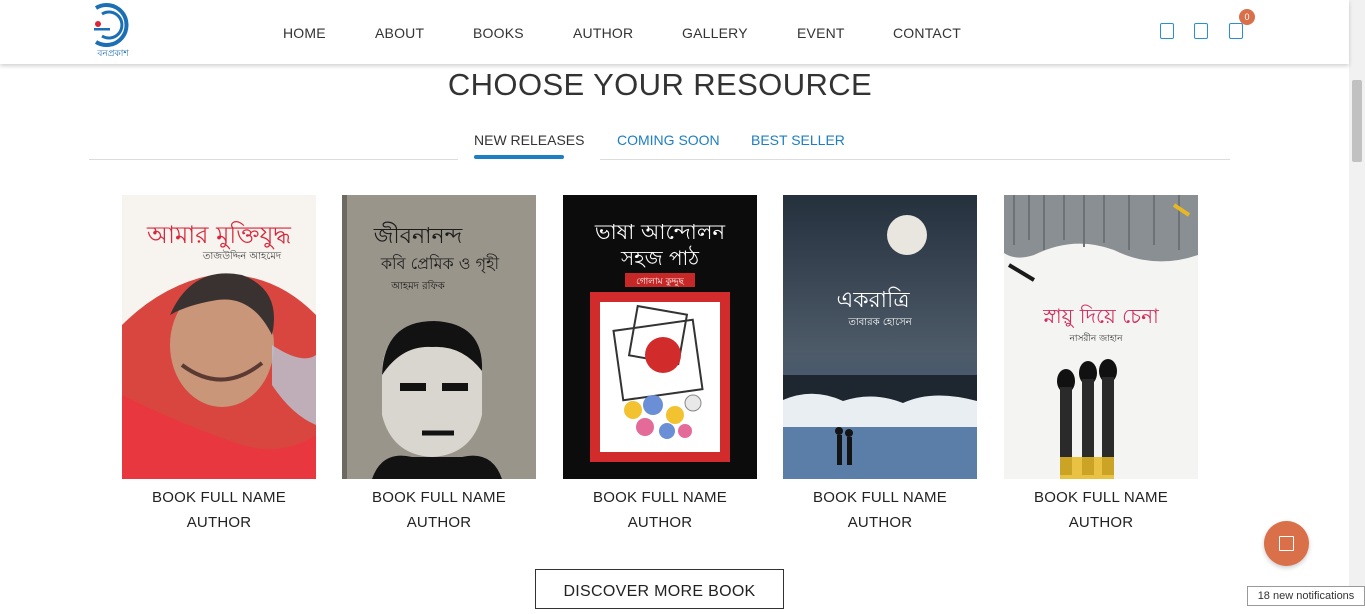 The width and height of the screenshot is (1365, 614). I want to click on section-title: CHOOSE YOUR RESOURCE, so click(660, 84).